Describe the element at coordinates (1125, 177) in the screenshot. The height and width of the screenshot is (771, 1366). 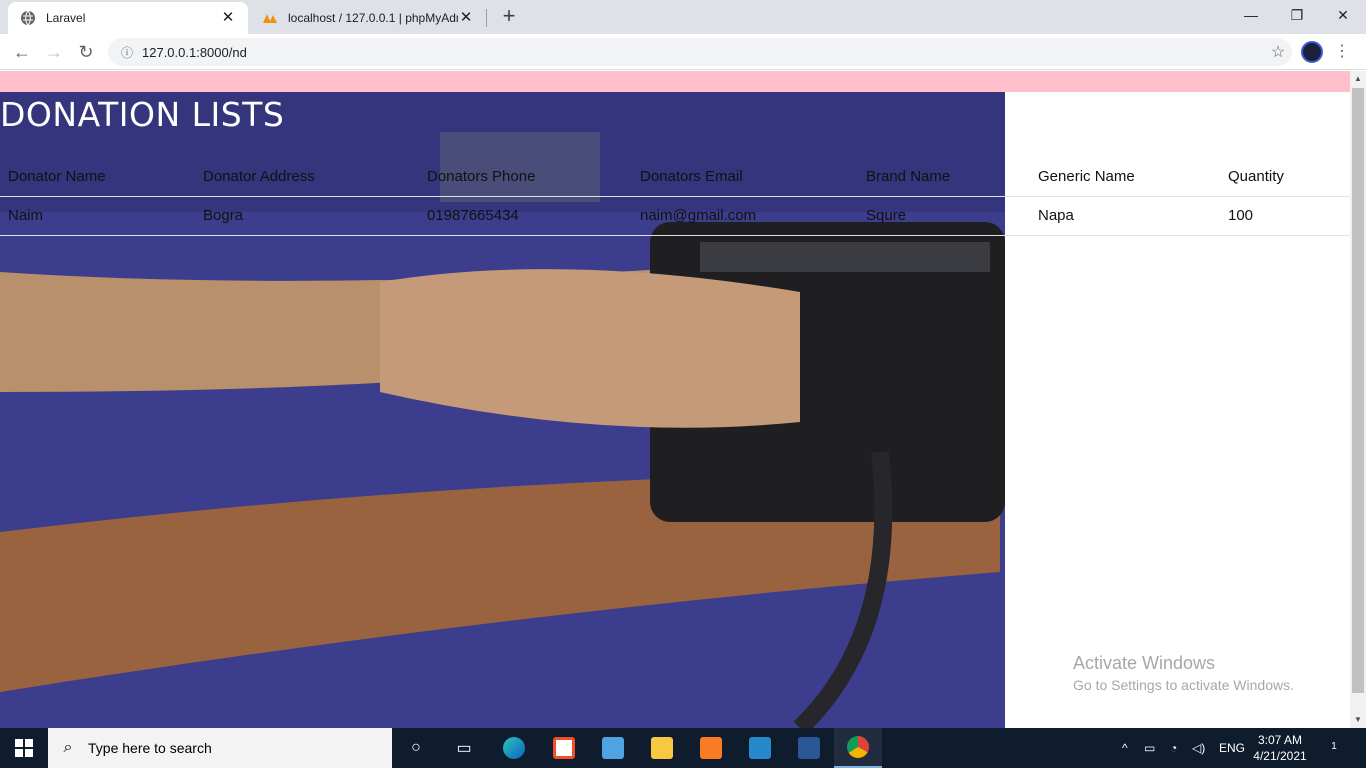
I see `header-generic-name: Generic Name` at that location.